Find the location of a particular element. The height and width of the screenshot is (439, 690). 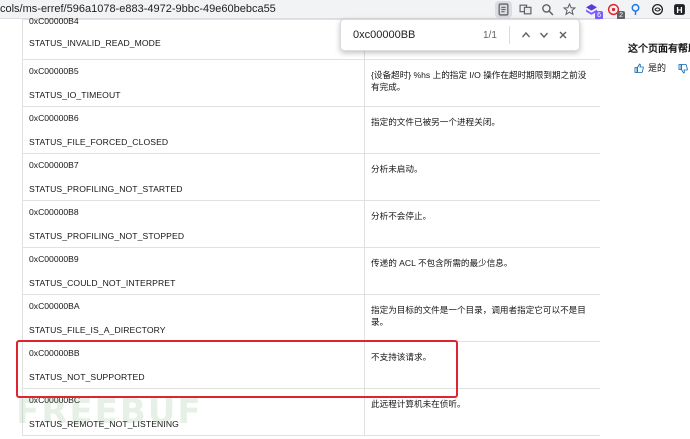

error-name: STATUS_FILE_FORCED_CLOSED is located at coordinates (99, 142).